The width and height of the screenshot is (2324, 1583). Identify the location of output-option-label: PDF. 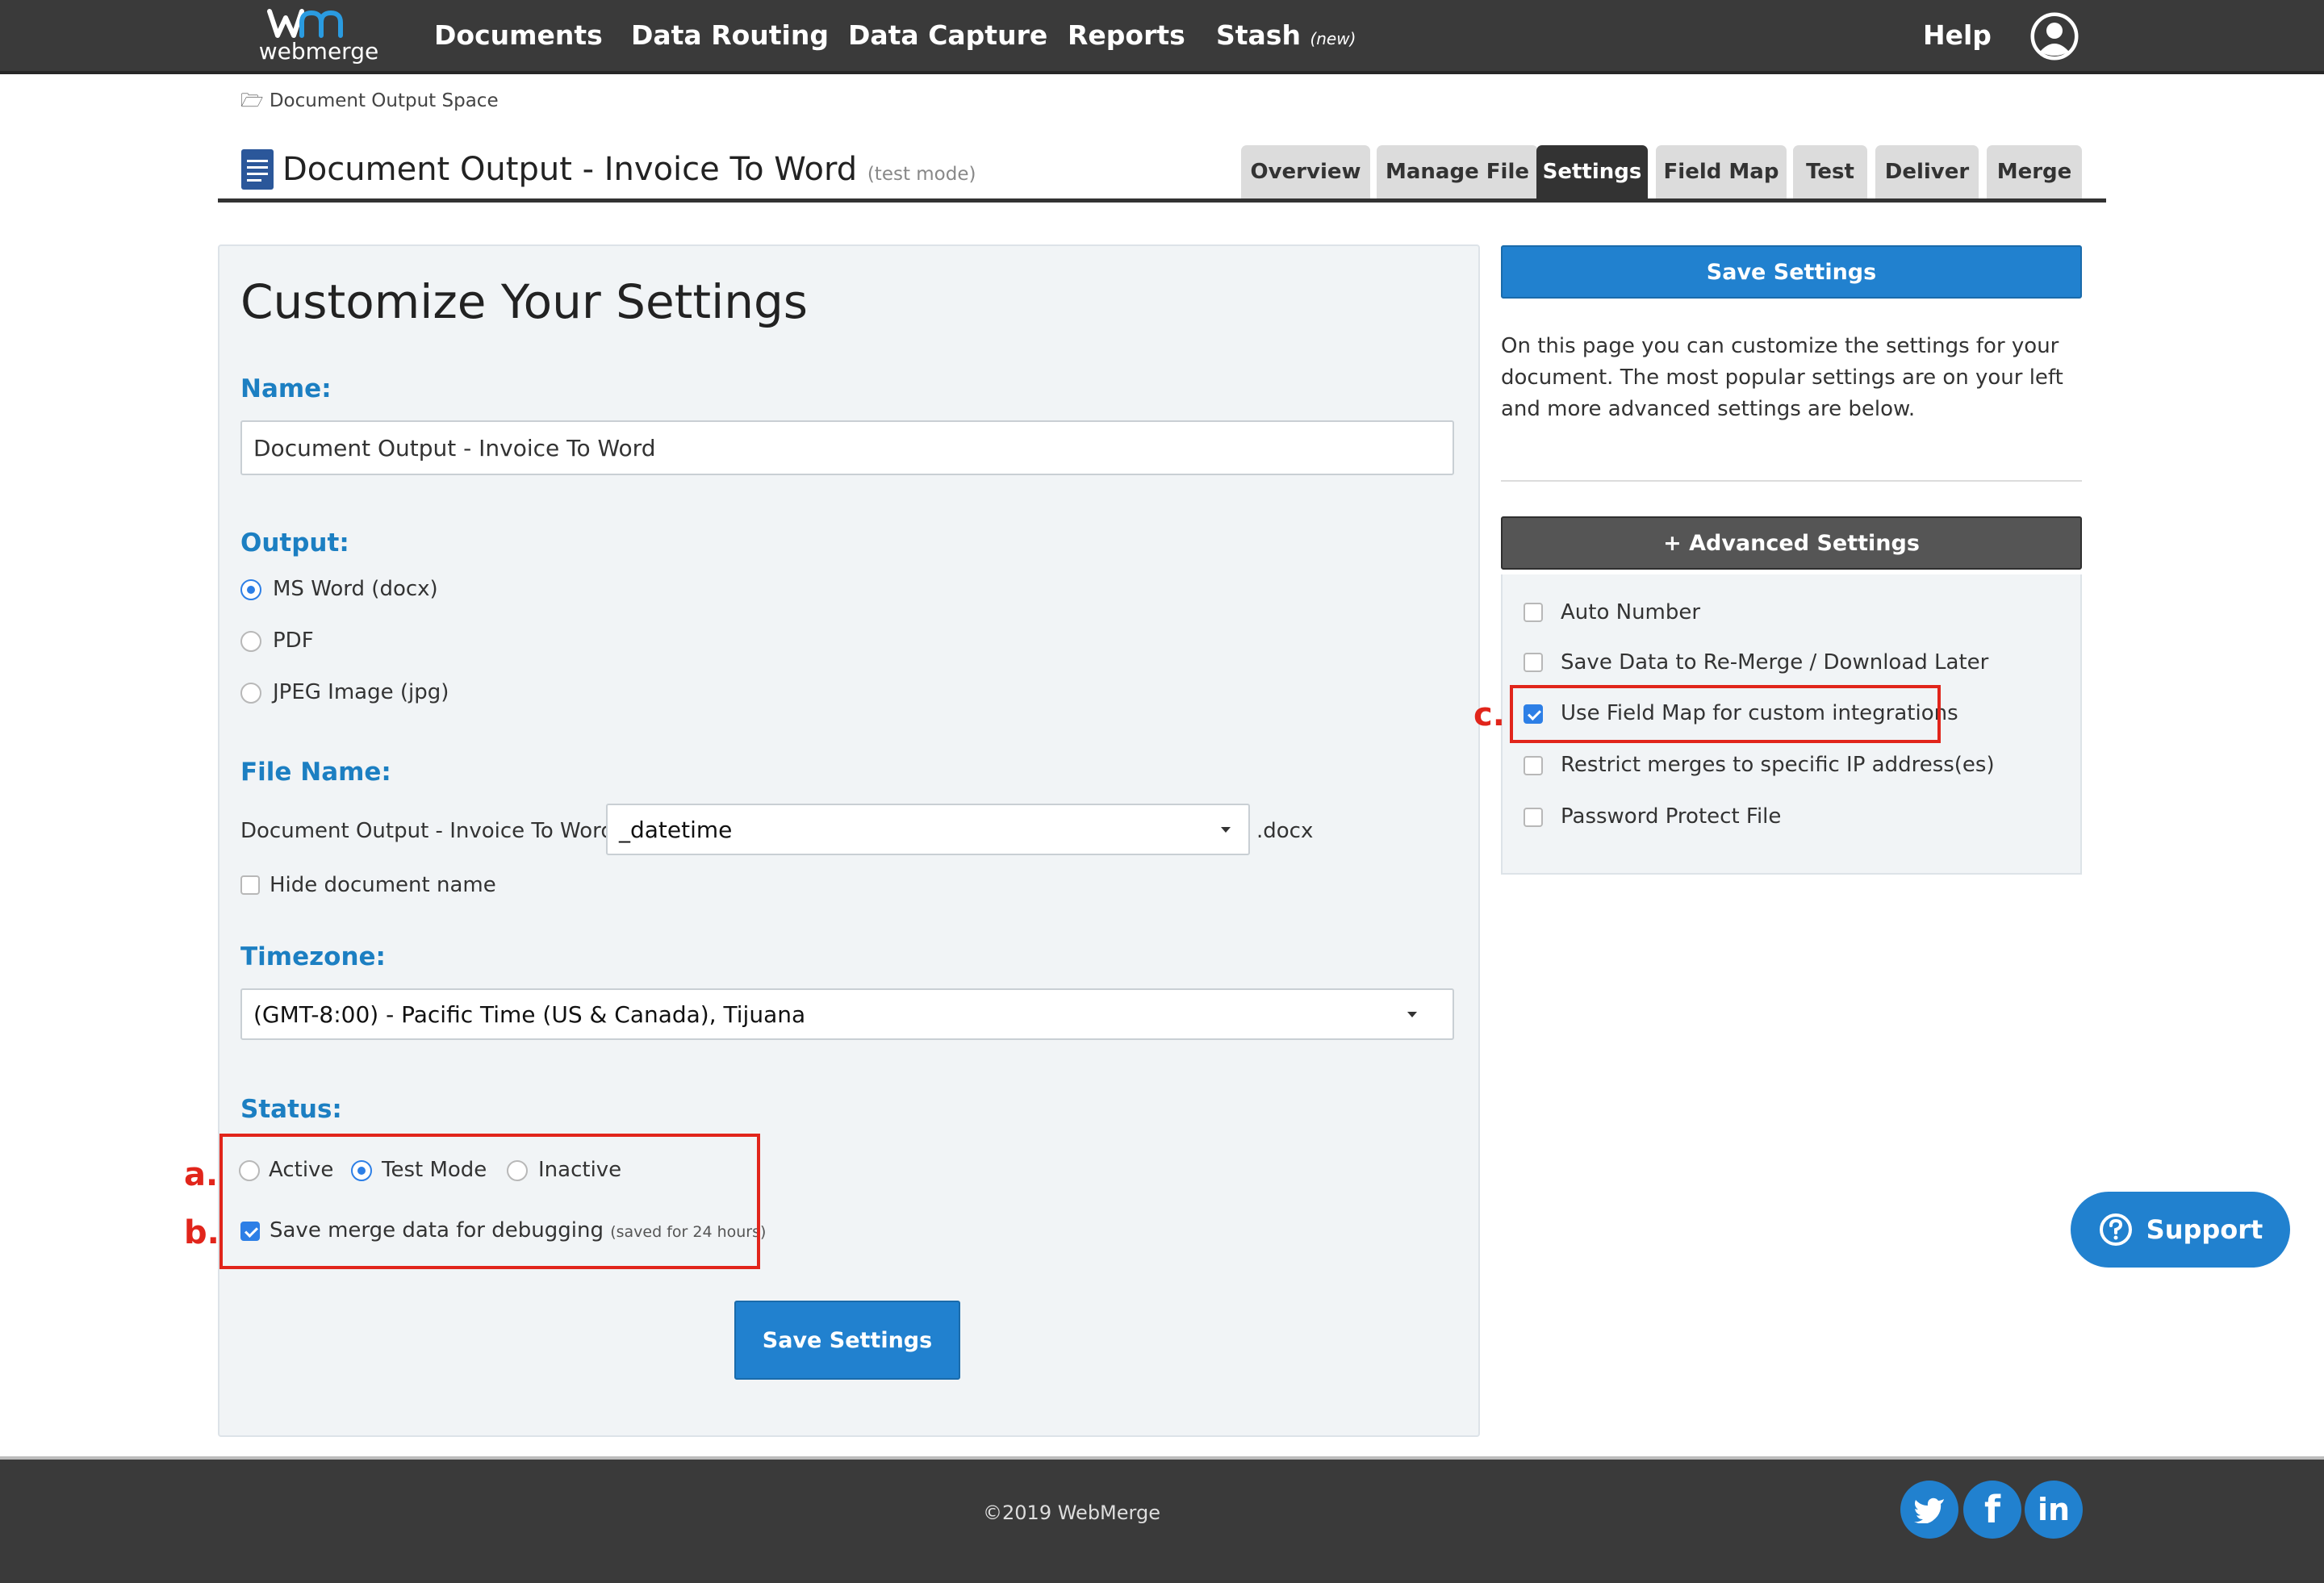
(294, 641).